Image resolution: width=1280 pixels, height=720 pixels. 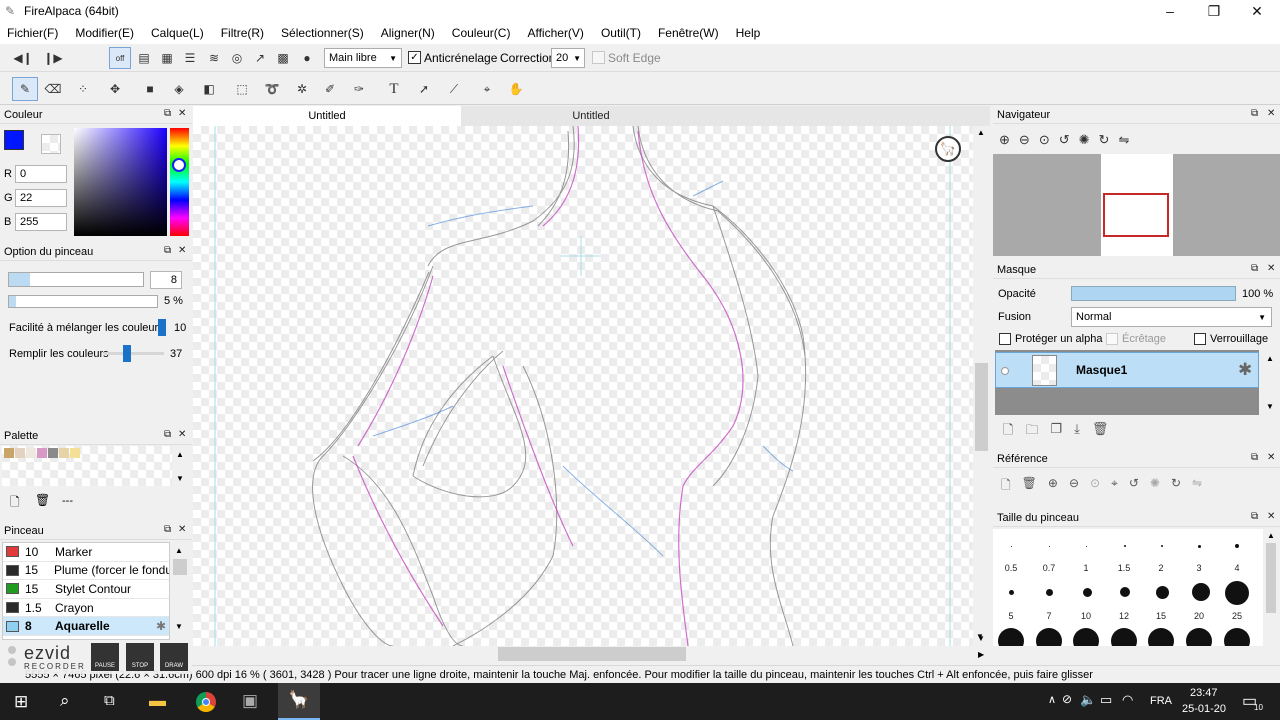 I want to click on menu-afficher: Afficher(V), so click(x=555, y=33).